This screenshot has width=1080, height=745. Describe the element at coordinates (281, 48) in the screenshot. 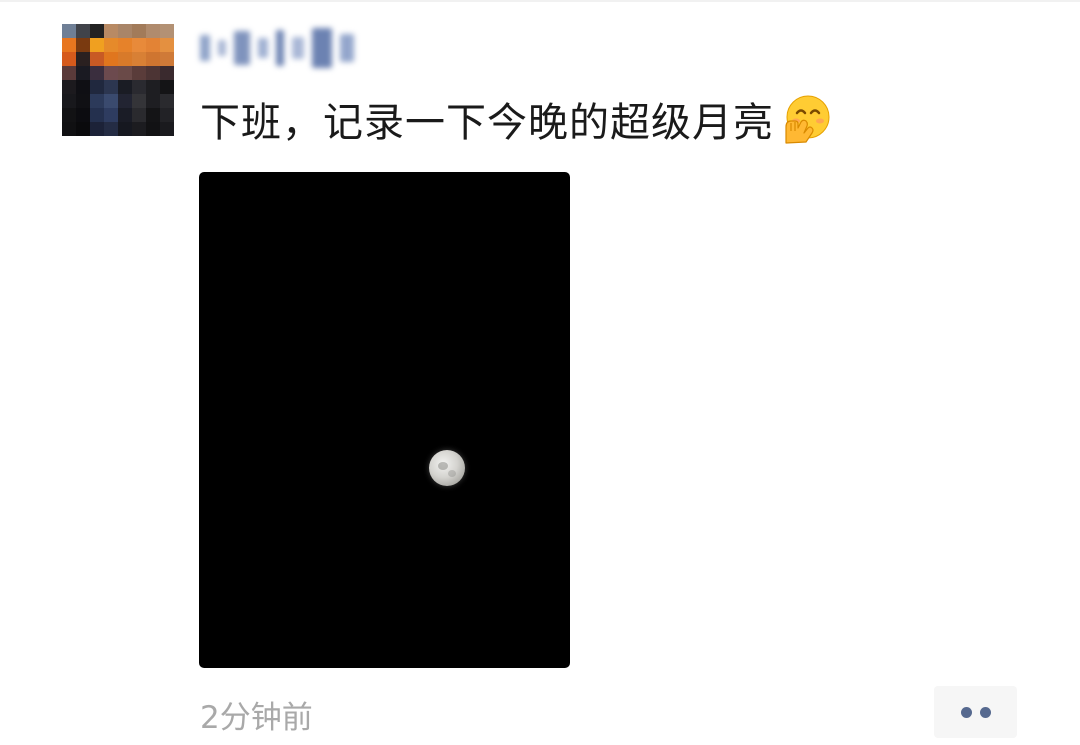

I see `blurred-username-shape` at that location.